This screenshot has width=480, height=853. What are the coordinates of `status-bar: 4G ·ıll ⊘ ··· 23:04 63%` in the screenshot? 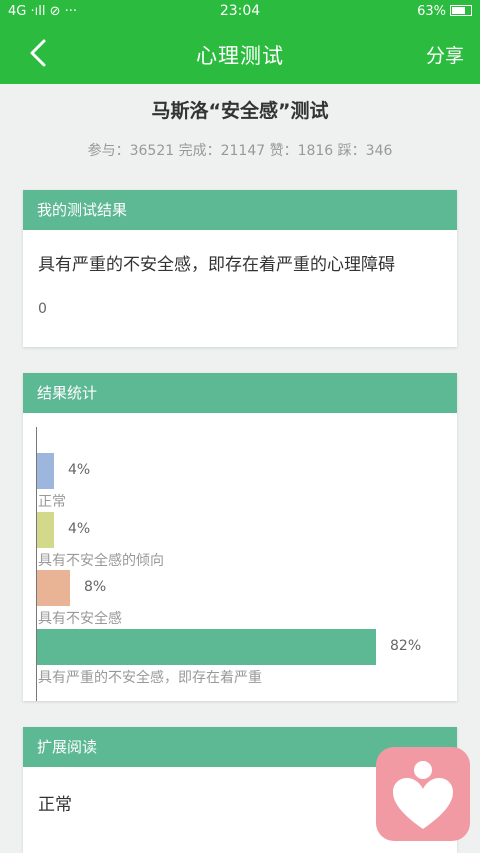 It's located at (240, 12).